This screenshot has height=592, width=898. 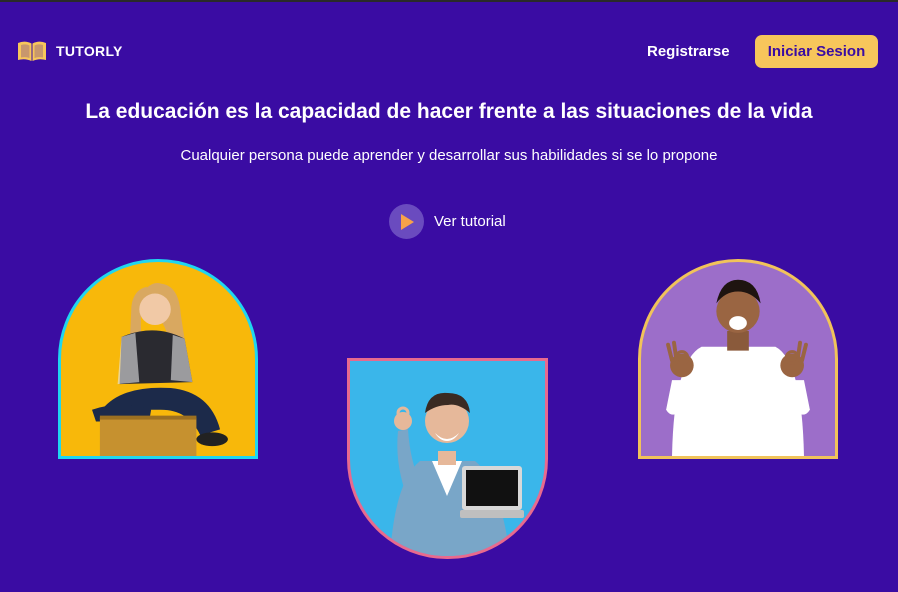 I want to click on man-ok-gesture-illustration, so click(x=738, y=367).